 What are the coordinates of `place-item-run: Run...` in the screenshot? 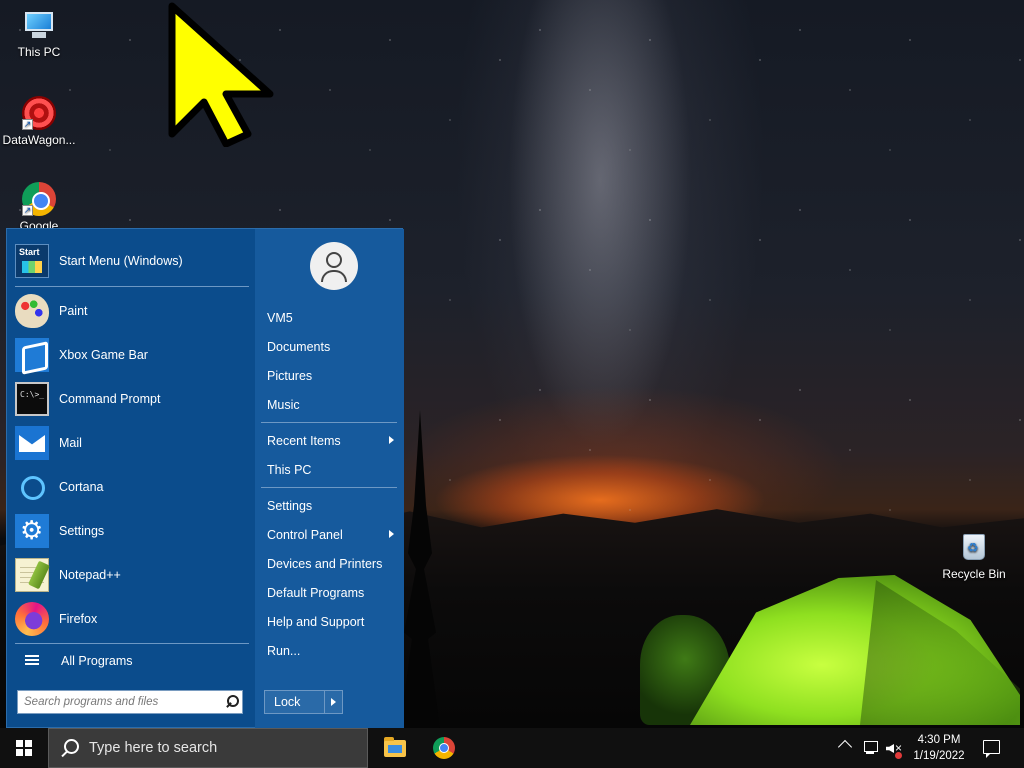 It's located at (329, 650).